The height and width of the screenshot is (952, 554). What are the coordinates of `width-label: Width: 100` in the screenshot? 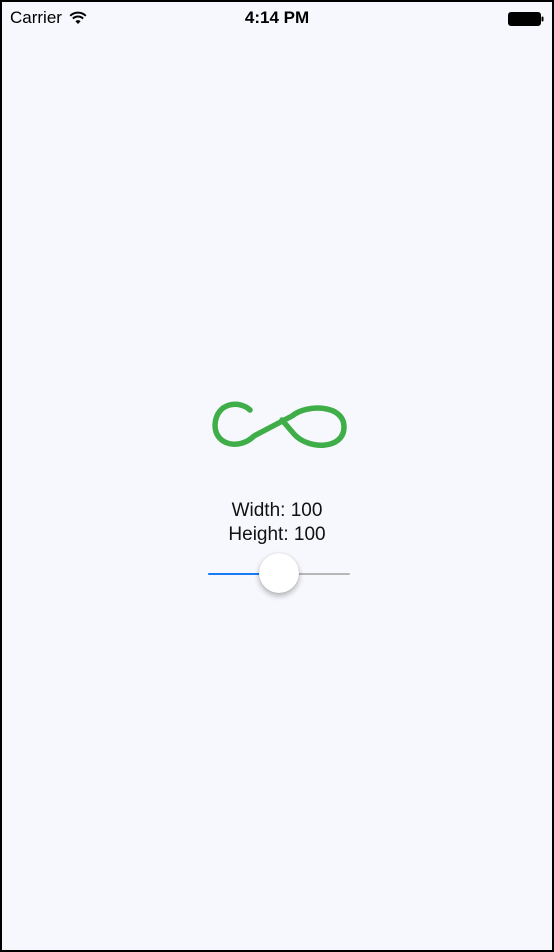 It's located at (277, 510).